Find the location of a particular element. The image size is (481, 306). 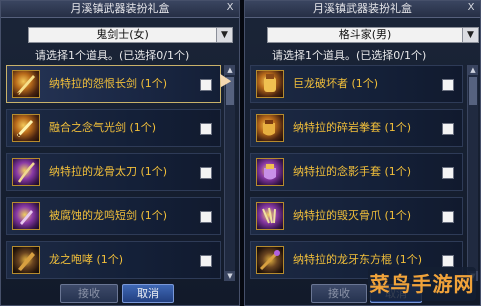

class-dropdown: 鬼剑士(女) ▼ is located at coordinates (130, 35).